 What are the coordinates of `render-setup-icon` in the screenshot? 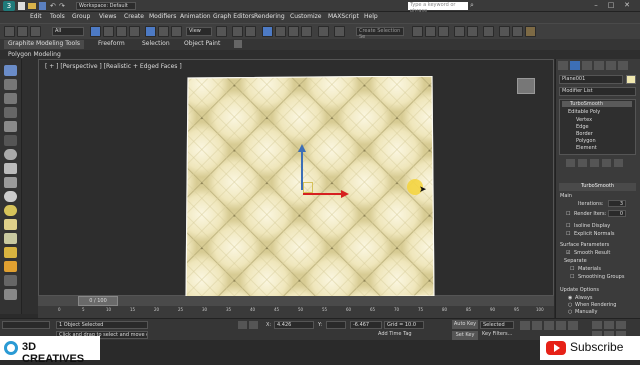 It's located at (504, 31).